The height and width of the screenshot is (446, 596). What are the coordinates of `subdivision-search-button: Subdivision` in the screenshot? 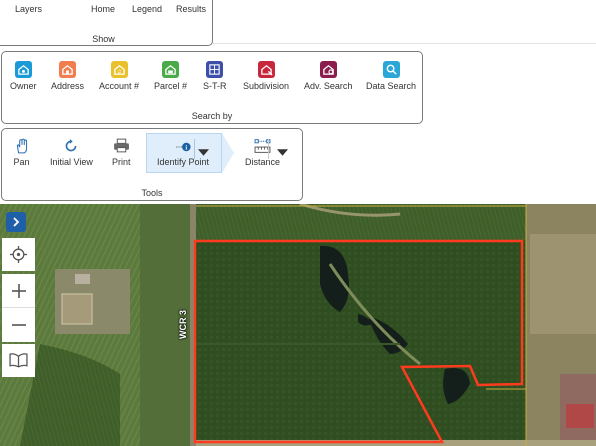 It's located at (266, 76).